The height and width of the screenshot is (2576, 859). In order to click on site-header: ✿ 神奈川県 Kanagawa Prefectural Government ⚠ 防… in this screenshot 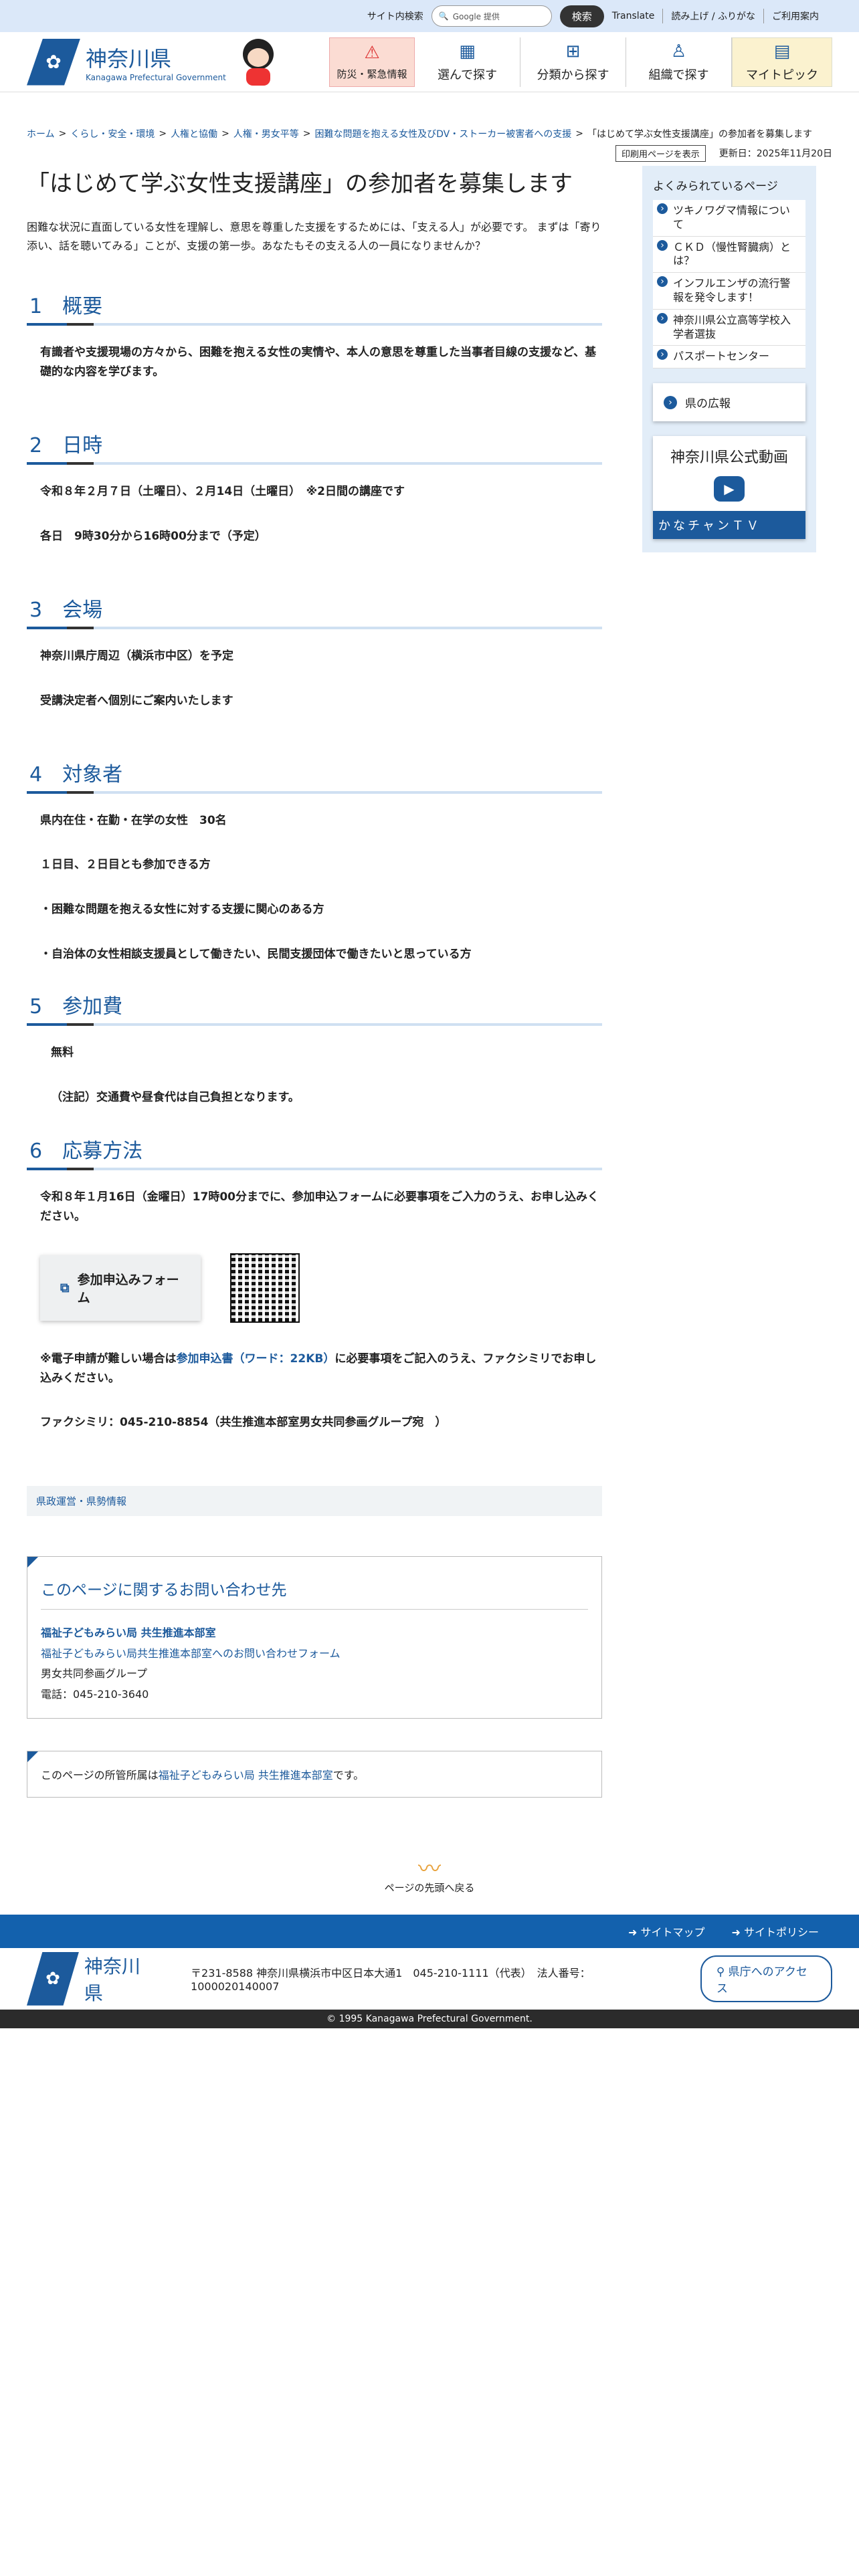, I will do `click(429, 62)`.